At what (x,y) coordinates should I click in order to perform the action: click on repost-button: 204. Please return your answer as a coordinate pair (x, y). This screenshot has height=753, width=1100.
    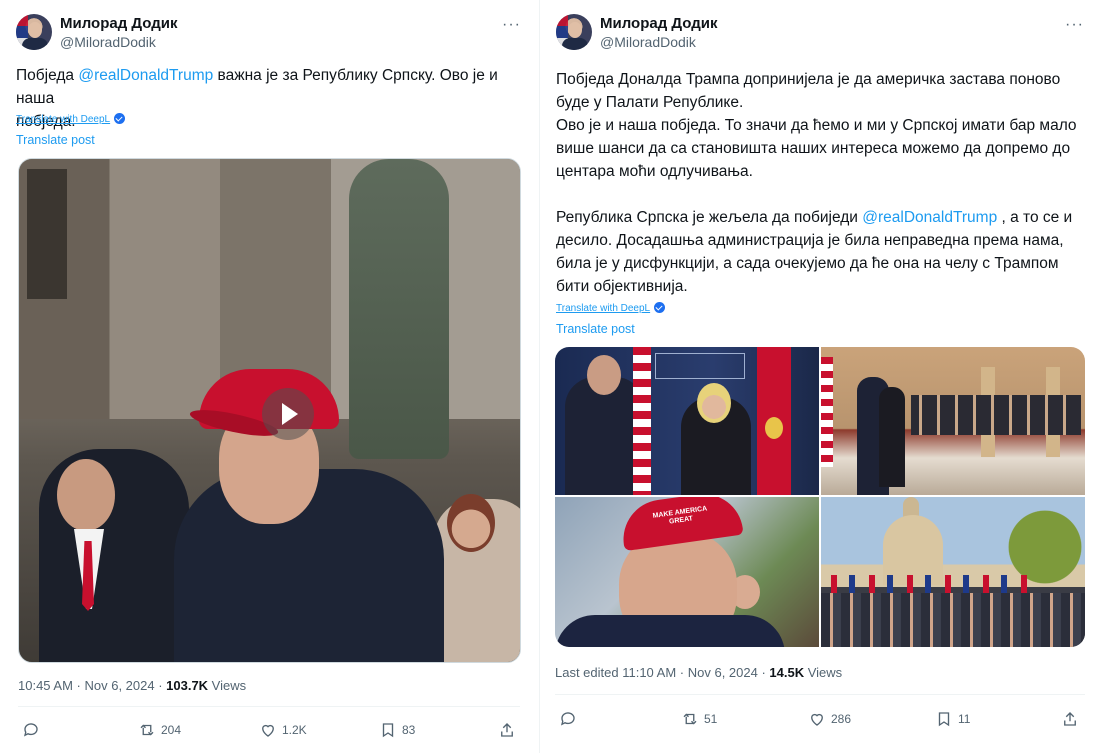
    Looking at the image, I should click on (159, 730).